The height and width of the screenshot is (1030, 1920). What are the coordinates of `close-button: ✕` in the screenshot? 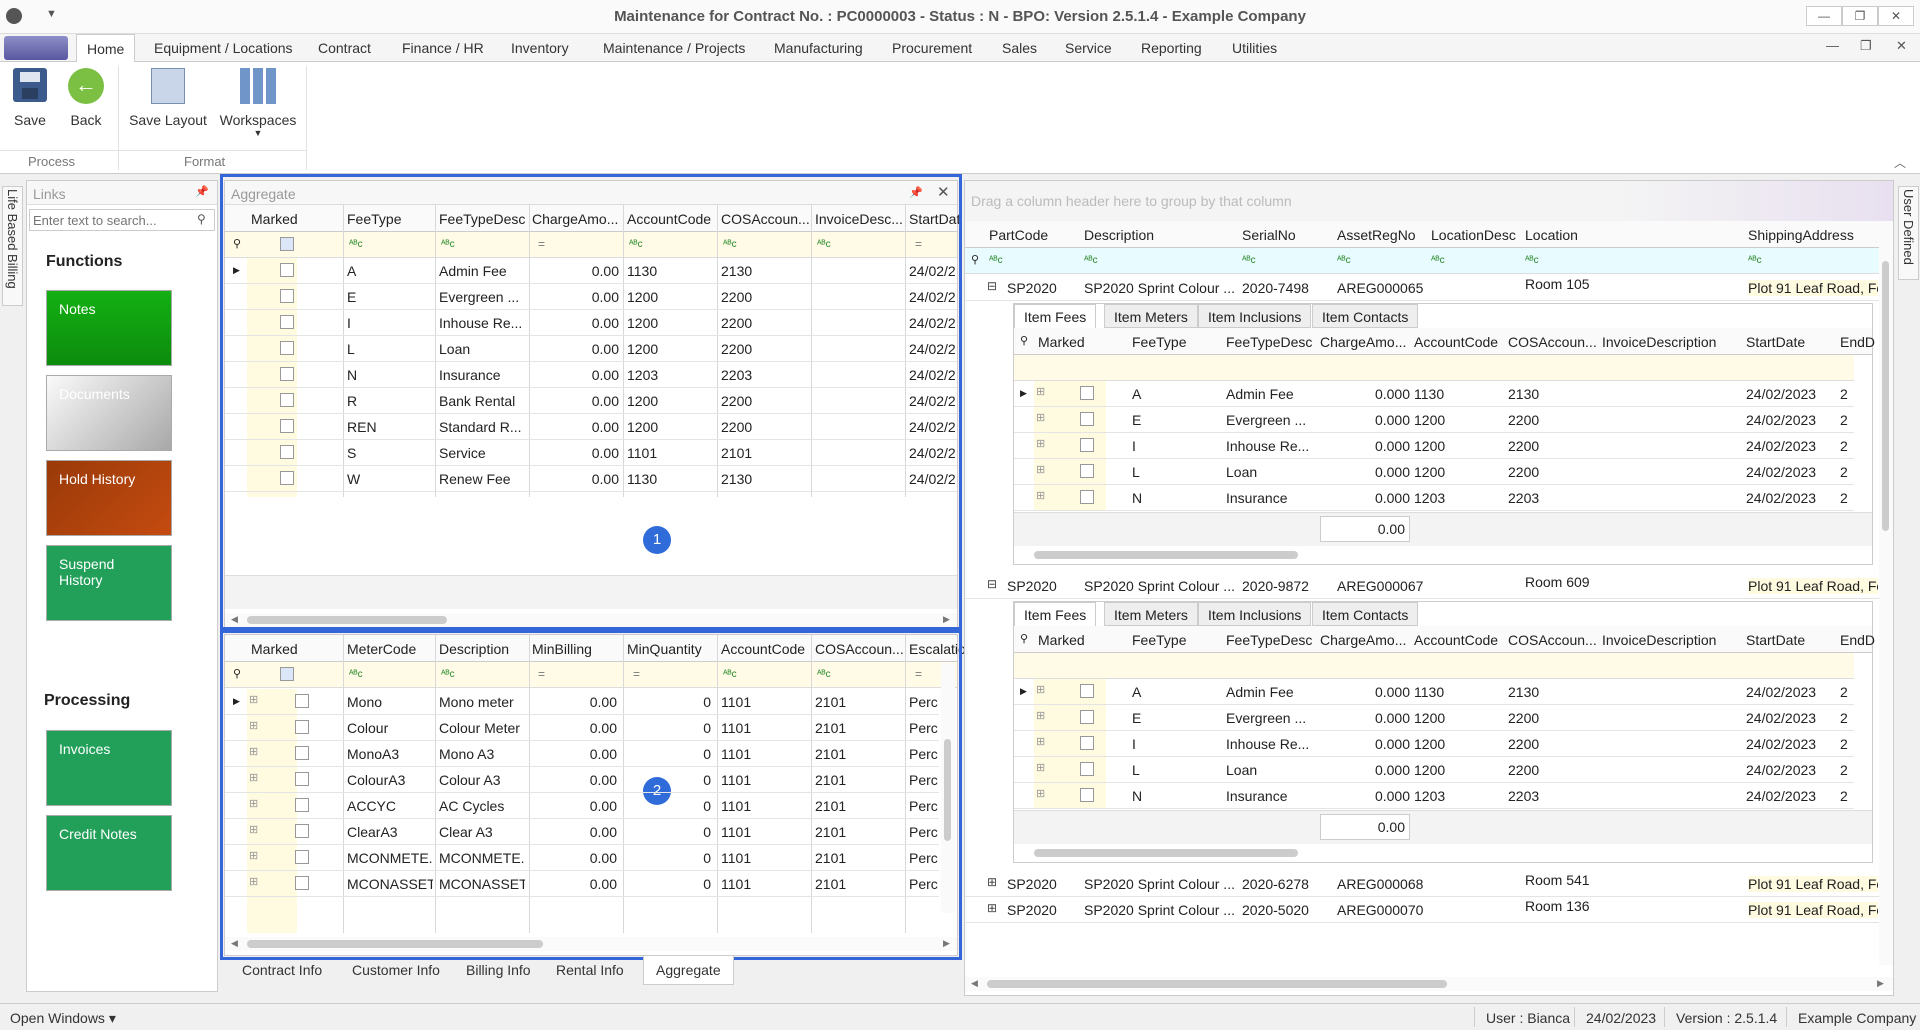 It's located at (1896, 16).